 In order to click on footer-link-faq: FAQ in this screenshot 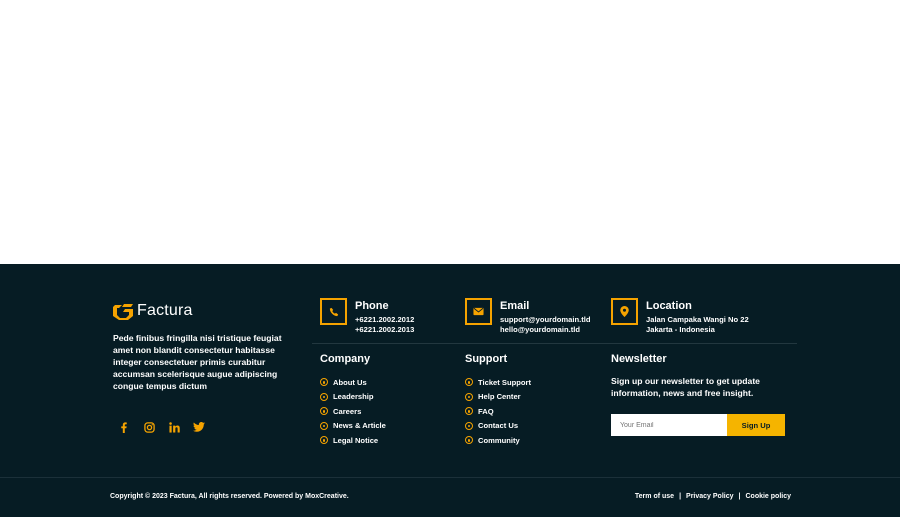, I will do `click(498, 411)`.